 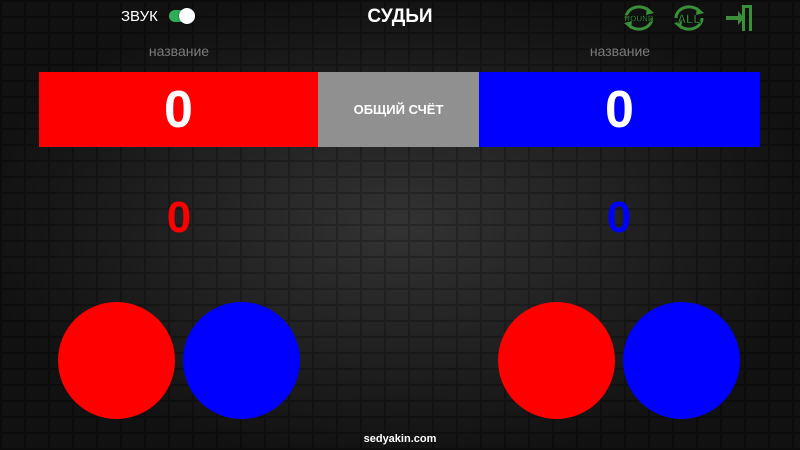 What do you see at coordinates (681, 360) in the screenshot?
I see `right-judge-blue-button` at bounding box center [681, 360].